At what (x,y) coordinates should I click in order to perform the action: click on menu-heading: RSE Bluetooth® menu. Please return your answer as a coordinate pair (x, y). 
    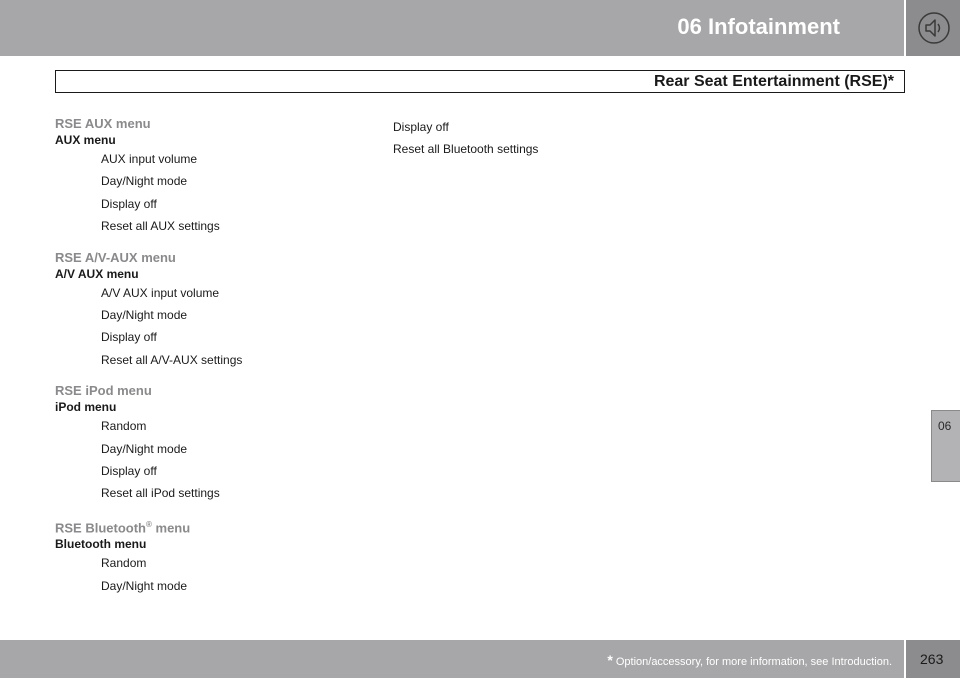
    Looking at the image, I should click on (205, 526).